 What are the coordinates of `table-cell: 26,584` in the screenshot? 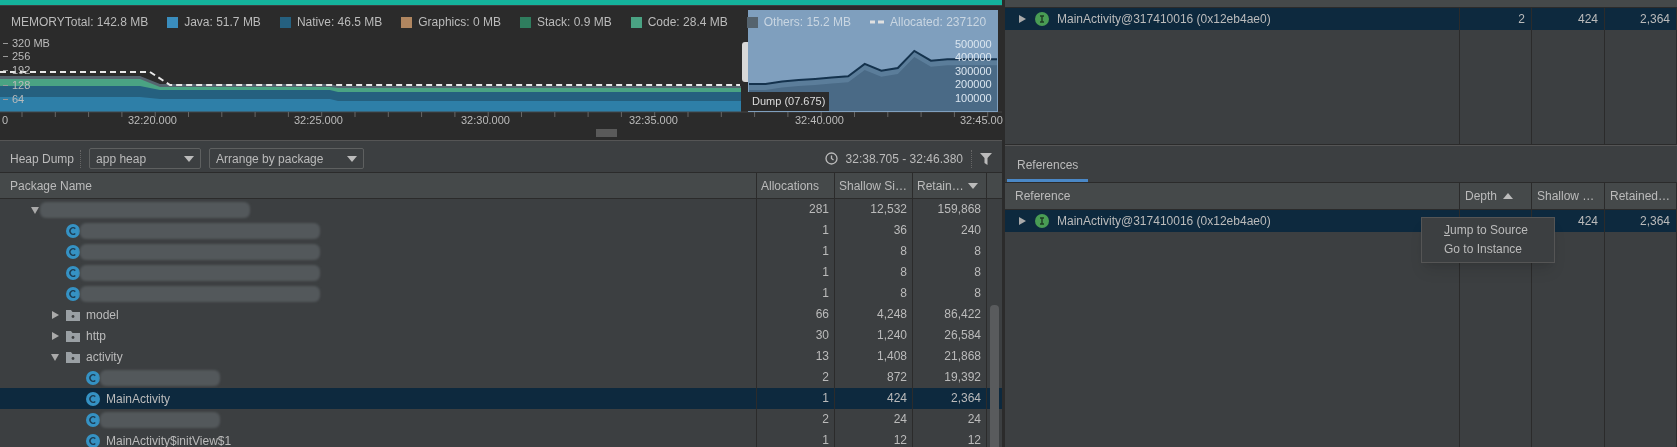 It's located at (950, 335).